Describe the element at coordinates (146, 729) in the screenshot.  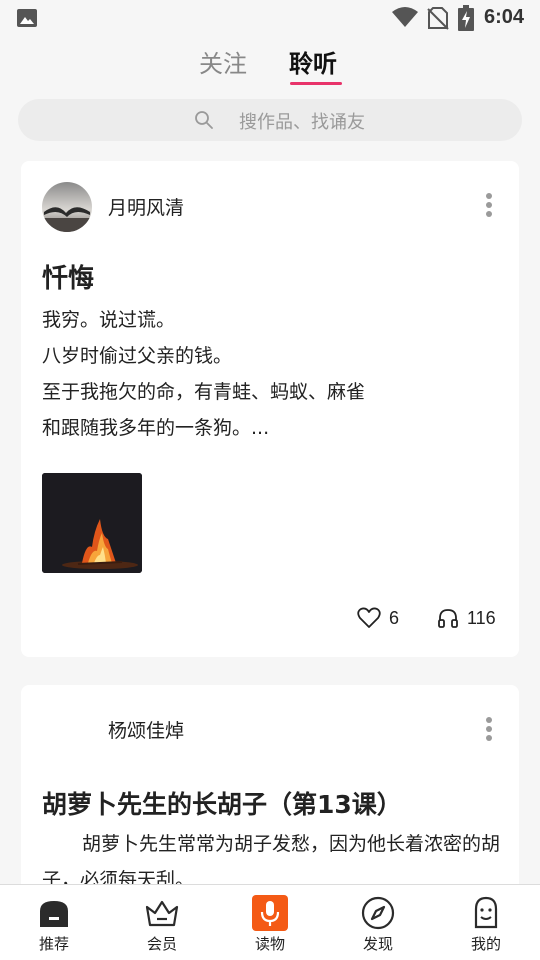
I see `author-name: 杨颂佳焯` at that location.